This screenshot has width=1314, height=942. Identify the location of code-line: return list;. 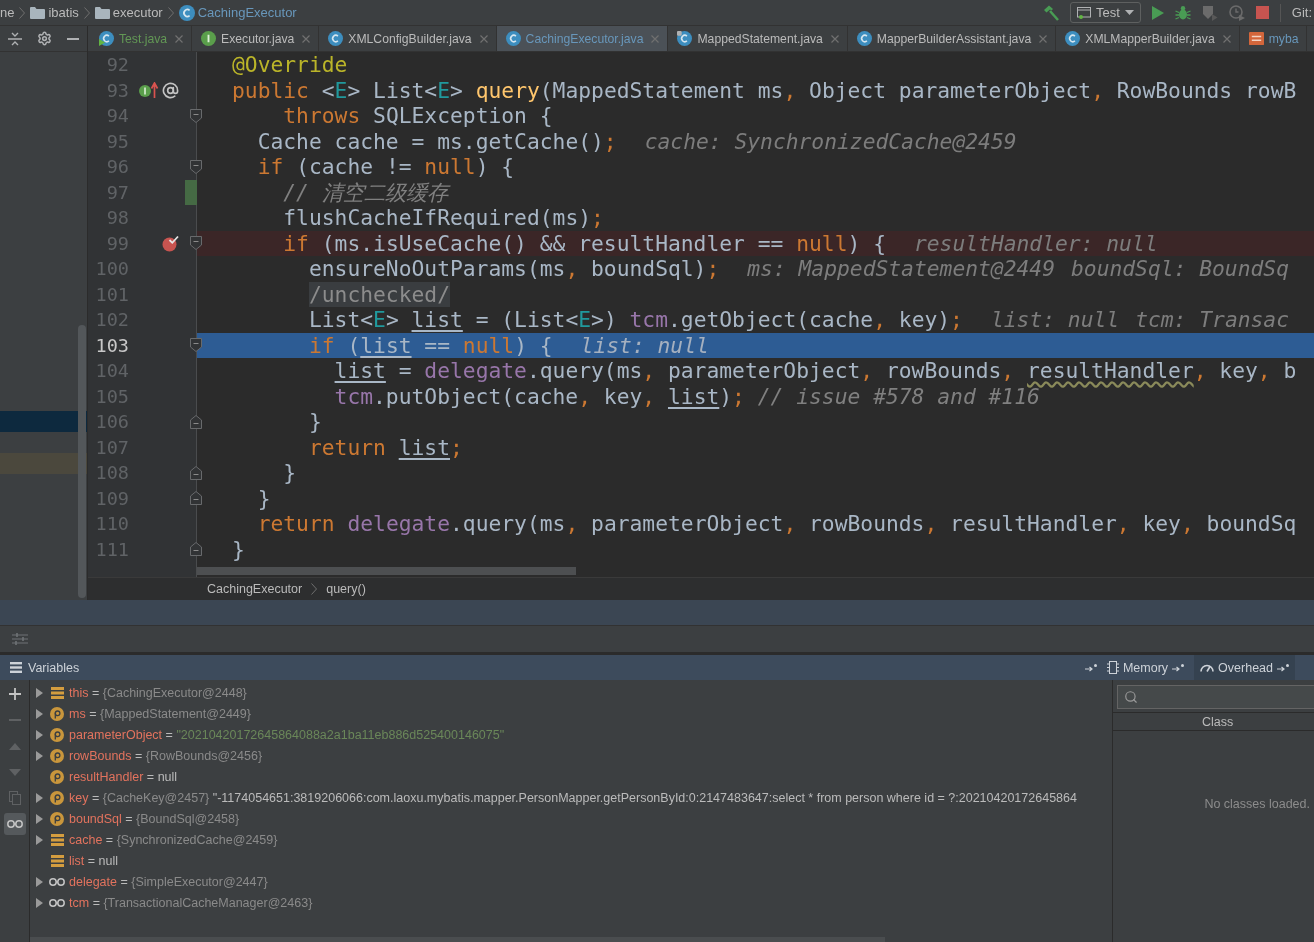
(385, 447).